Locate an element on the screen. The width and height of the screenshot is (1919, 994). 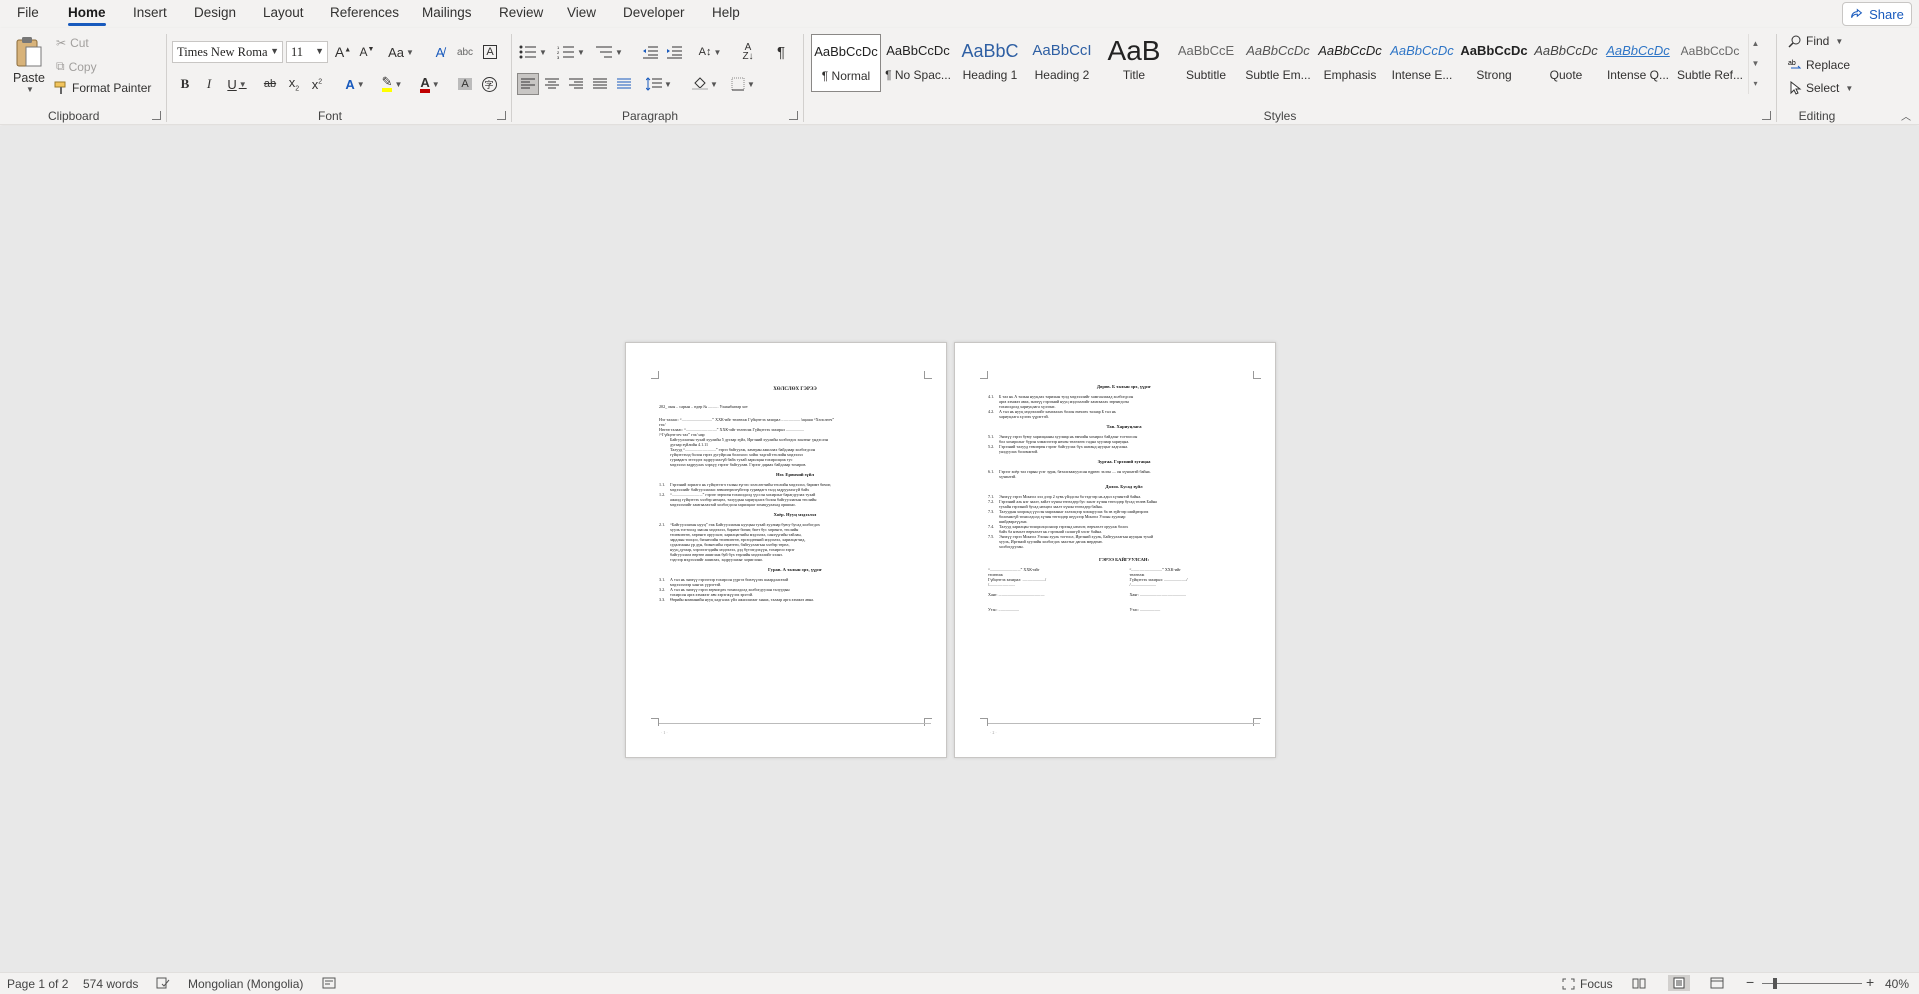
accessibility-status is located at coordinates (329, 983).